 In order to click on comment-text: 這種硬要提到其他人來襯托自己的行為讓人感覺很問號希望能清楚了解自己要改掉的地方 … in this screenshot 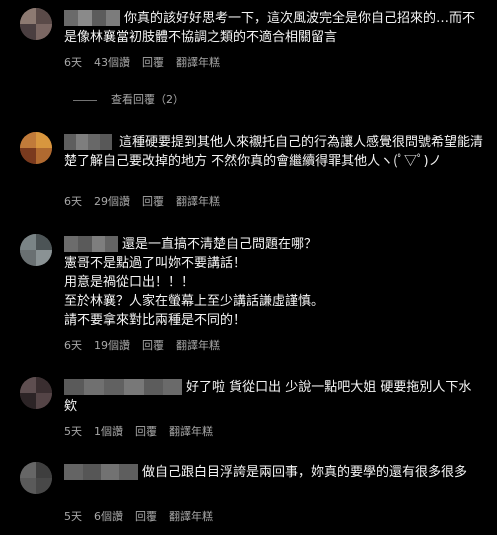, I will do `click(274, 152)`.